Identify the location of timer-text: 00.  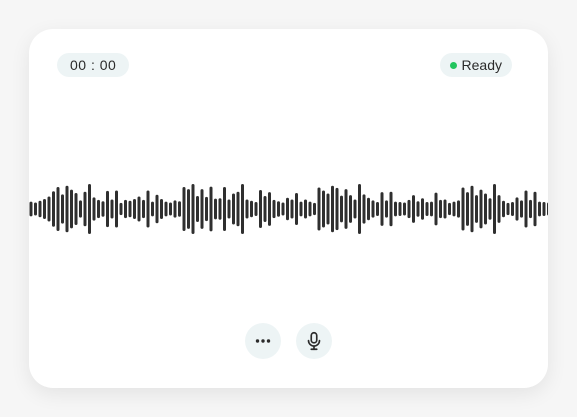
(93, 65).